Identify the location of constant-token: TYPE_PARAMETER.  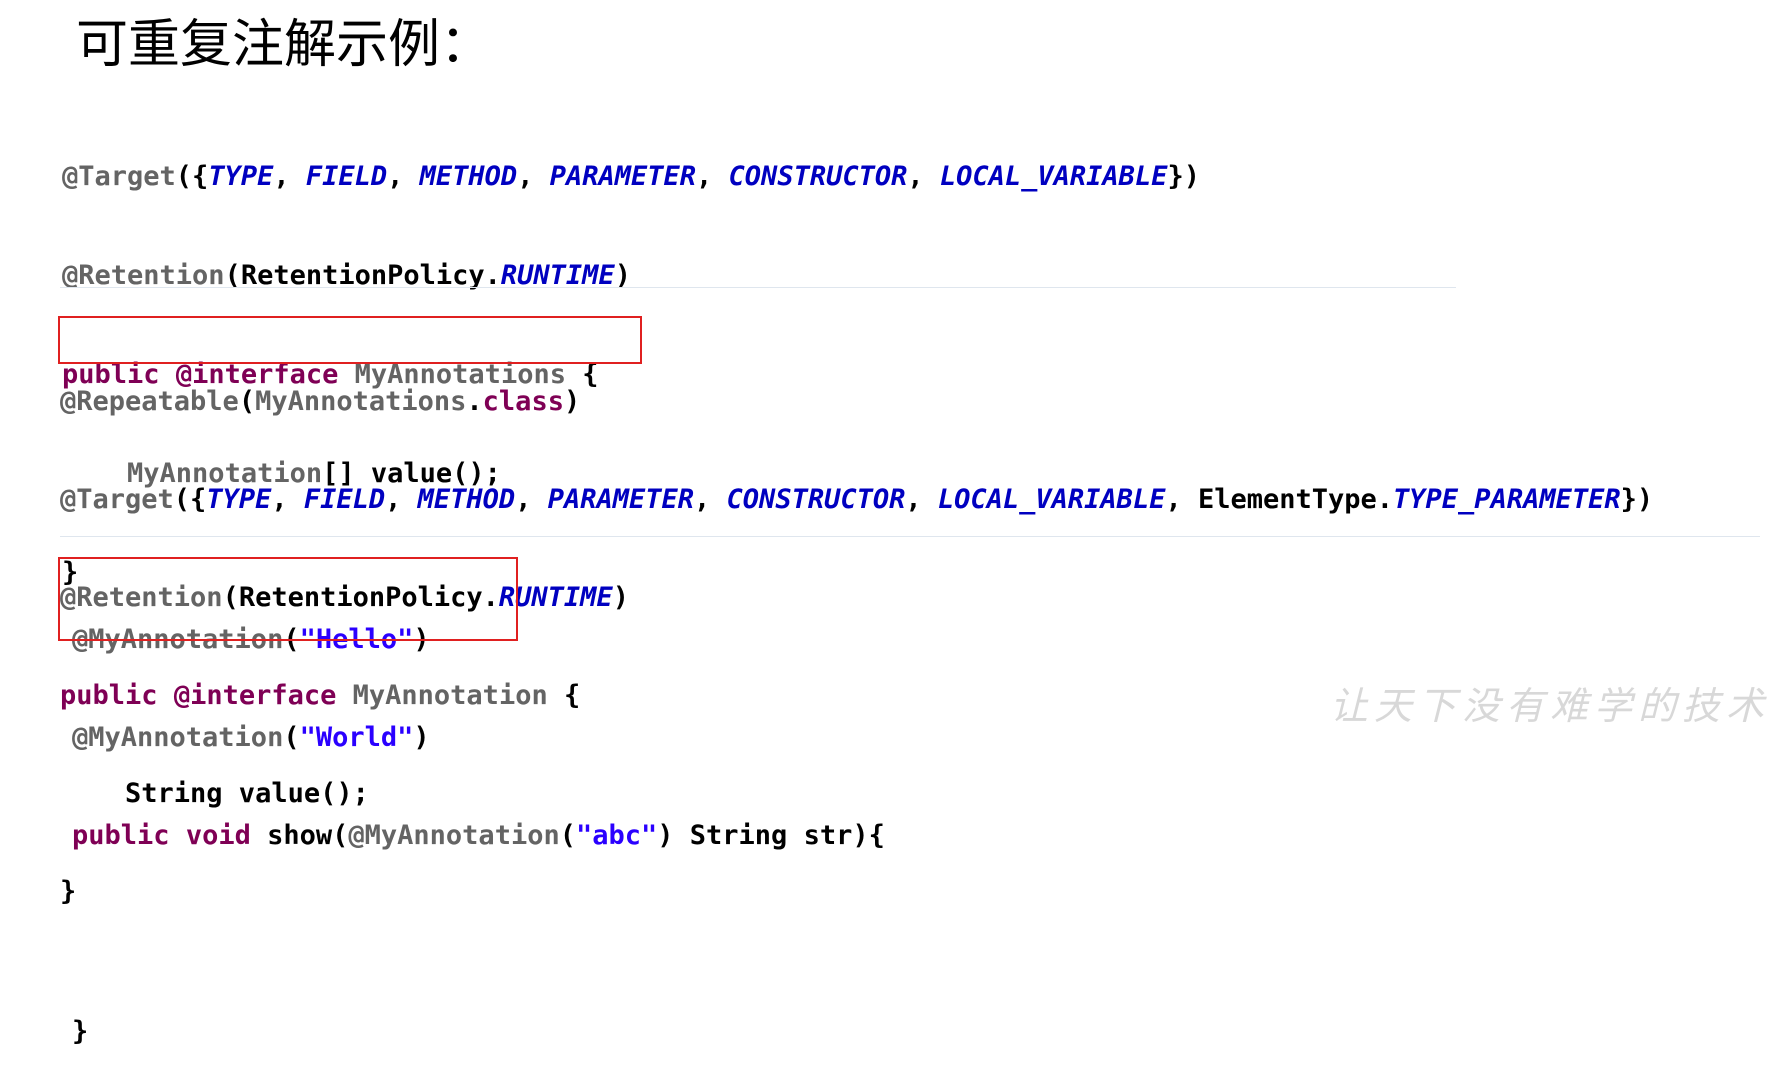
(1507, 499).